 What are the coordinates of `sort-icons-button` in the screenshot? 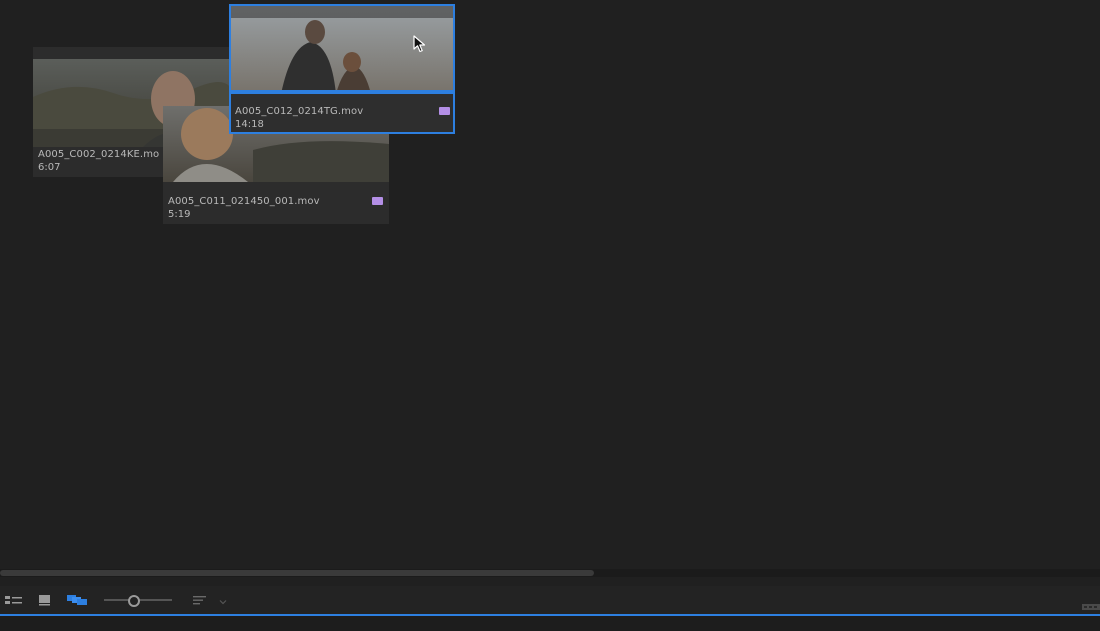 It's located at (200, 600).